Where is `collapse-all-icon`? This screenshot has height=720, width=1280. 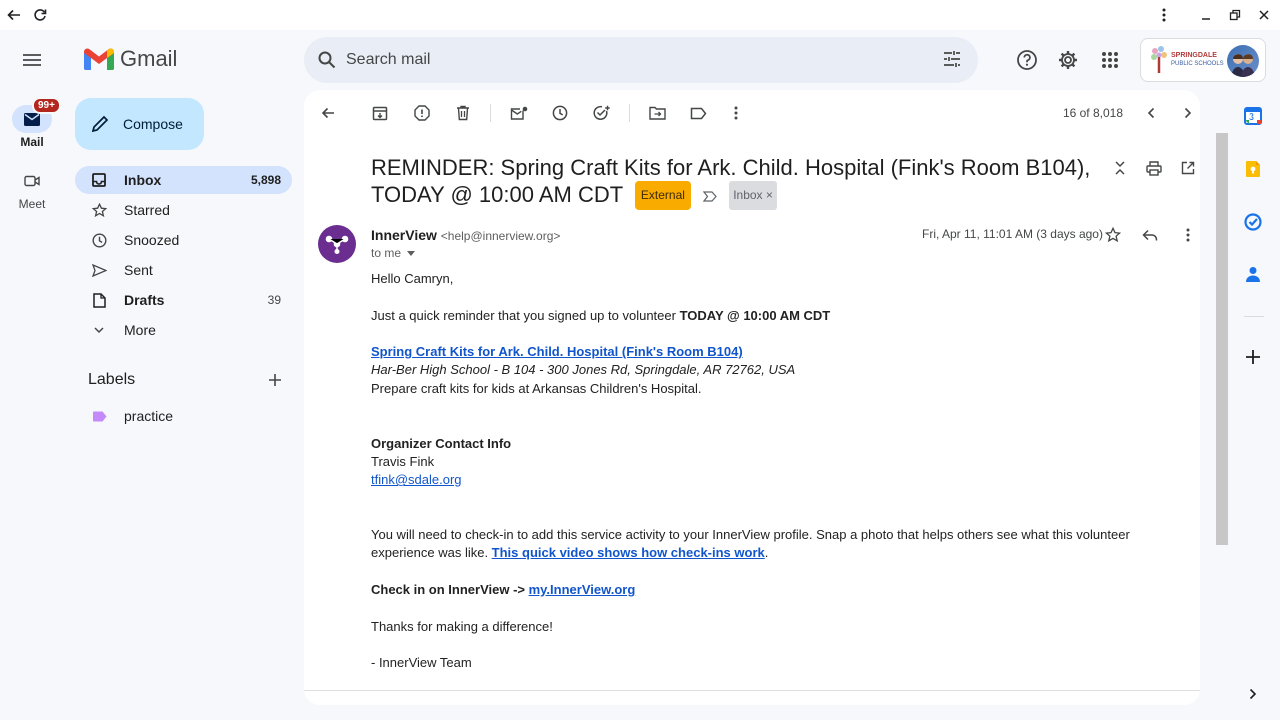
collapse-all-icon is located at coordinates (1120, 168).